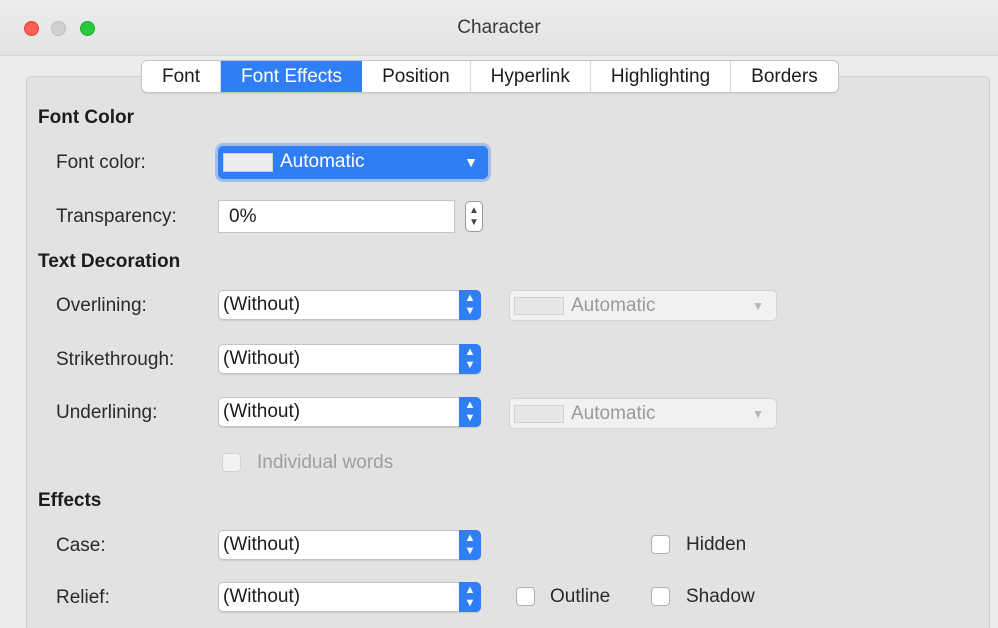 Image resolution: width=998 pixels, height=628 pixels. What do you see at coordinates (539, 414) in the screenshot?
I see `underlining-color-swatch` at bounding box center [539, 414].